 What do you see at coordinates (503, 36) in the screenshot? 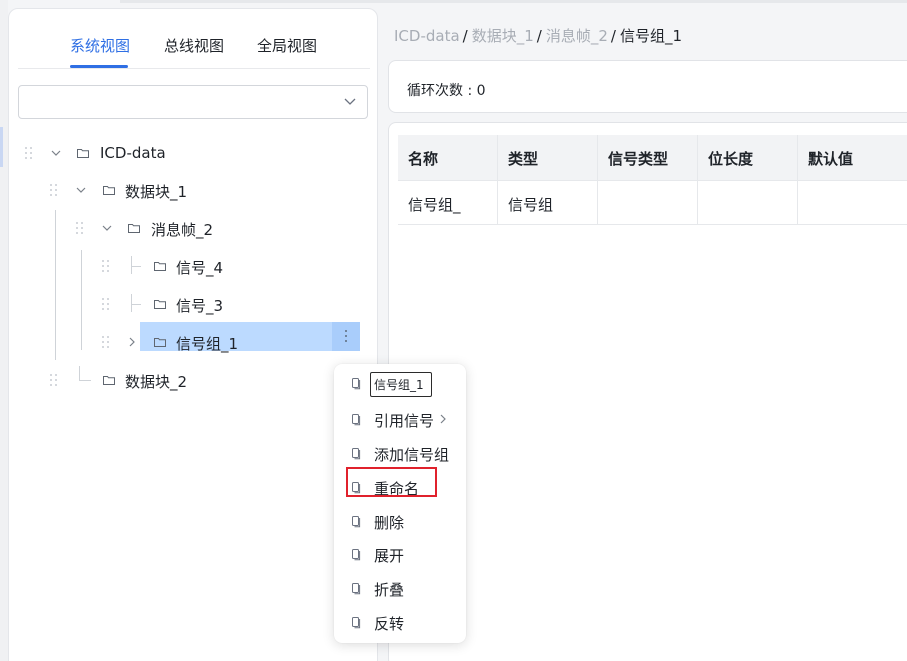
I see `breadcrumb-item: 数据块_1` at bounding box center [503, 36].